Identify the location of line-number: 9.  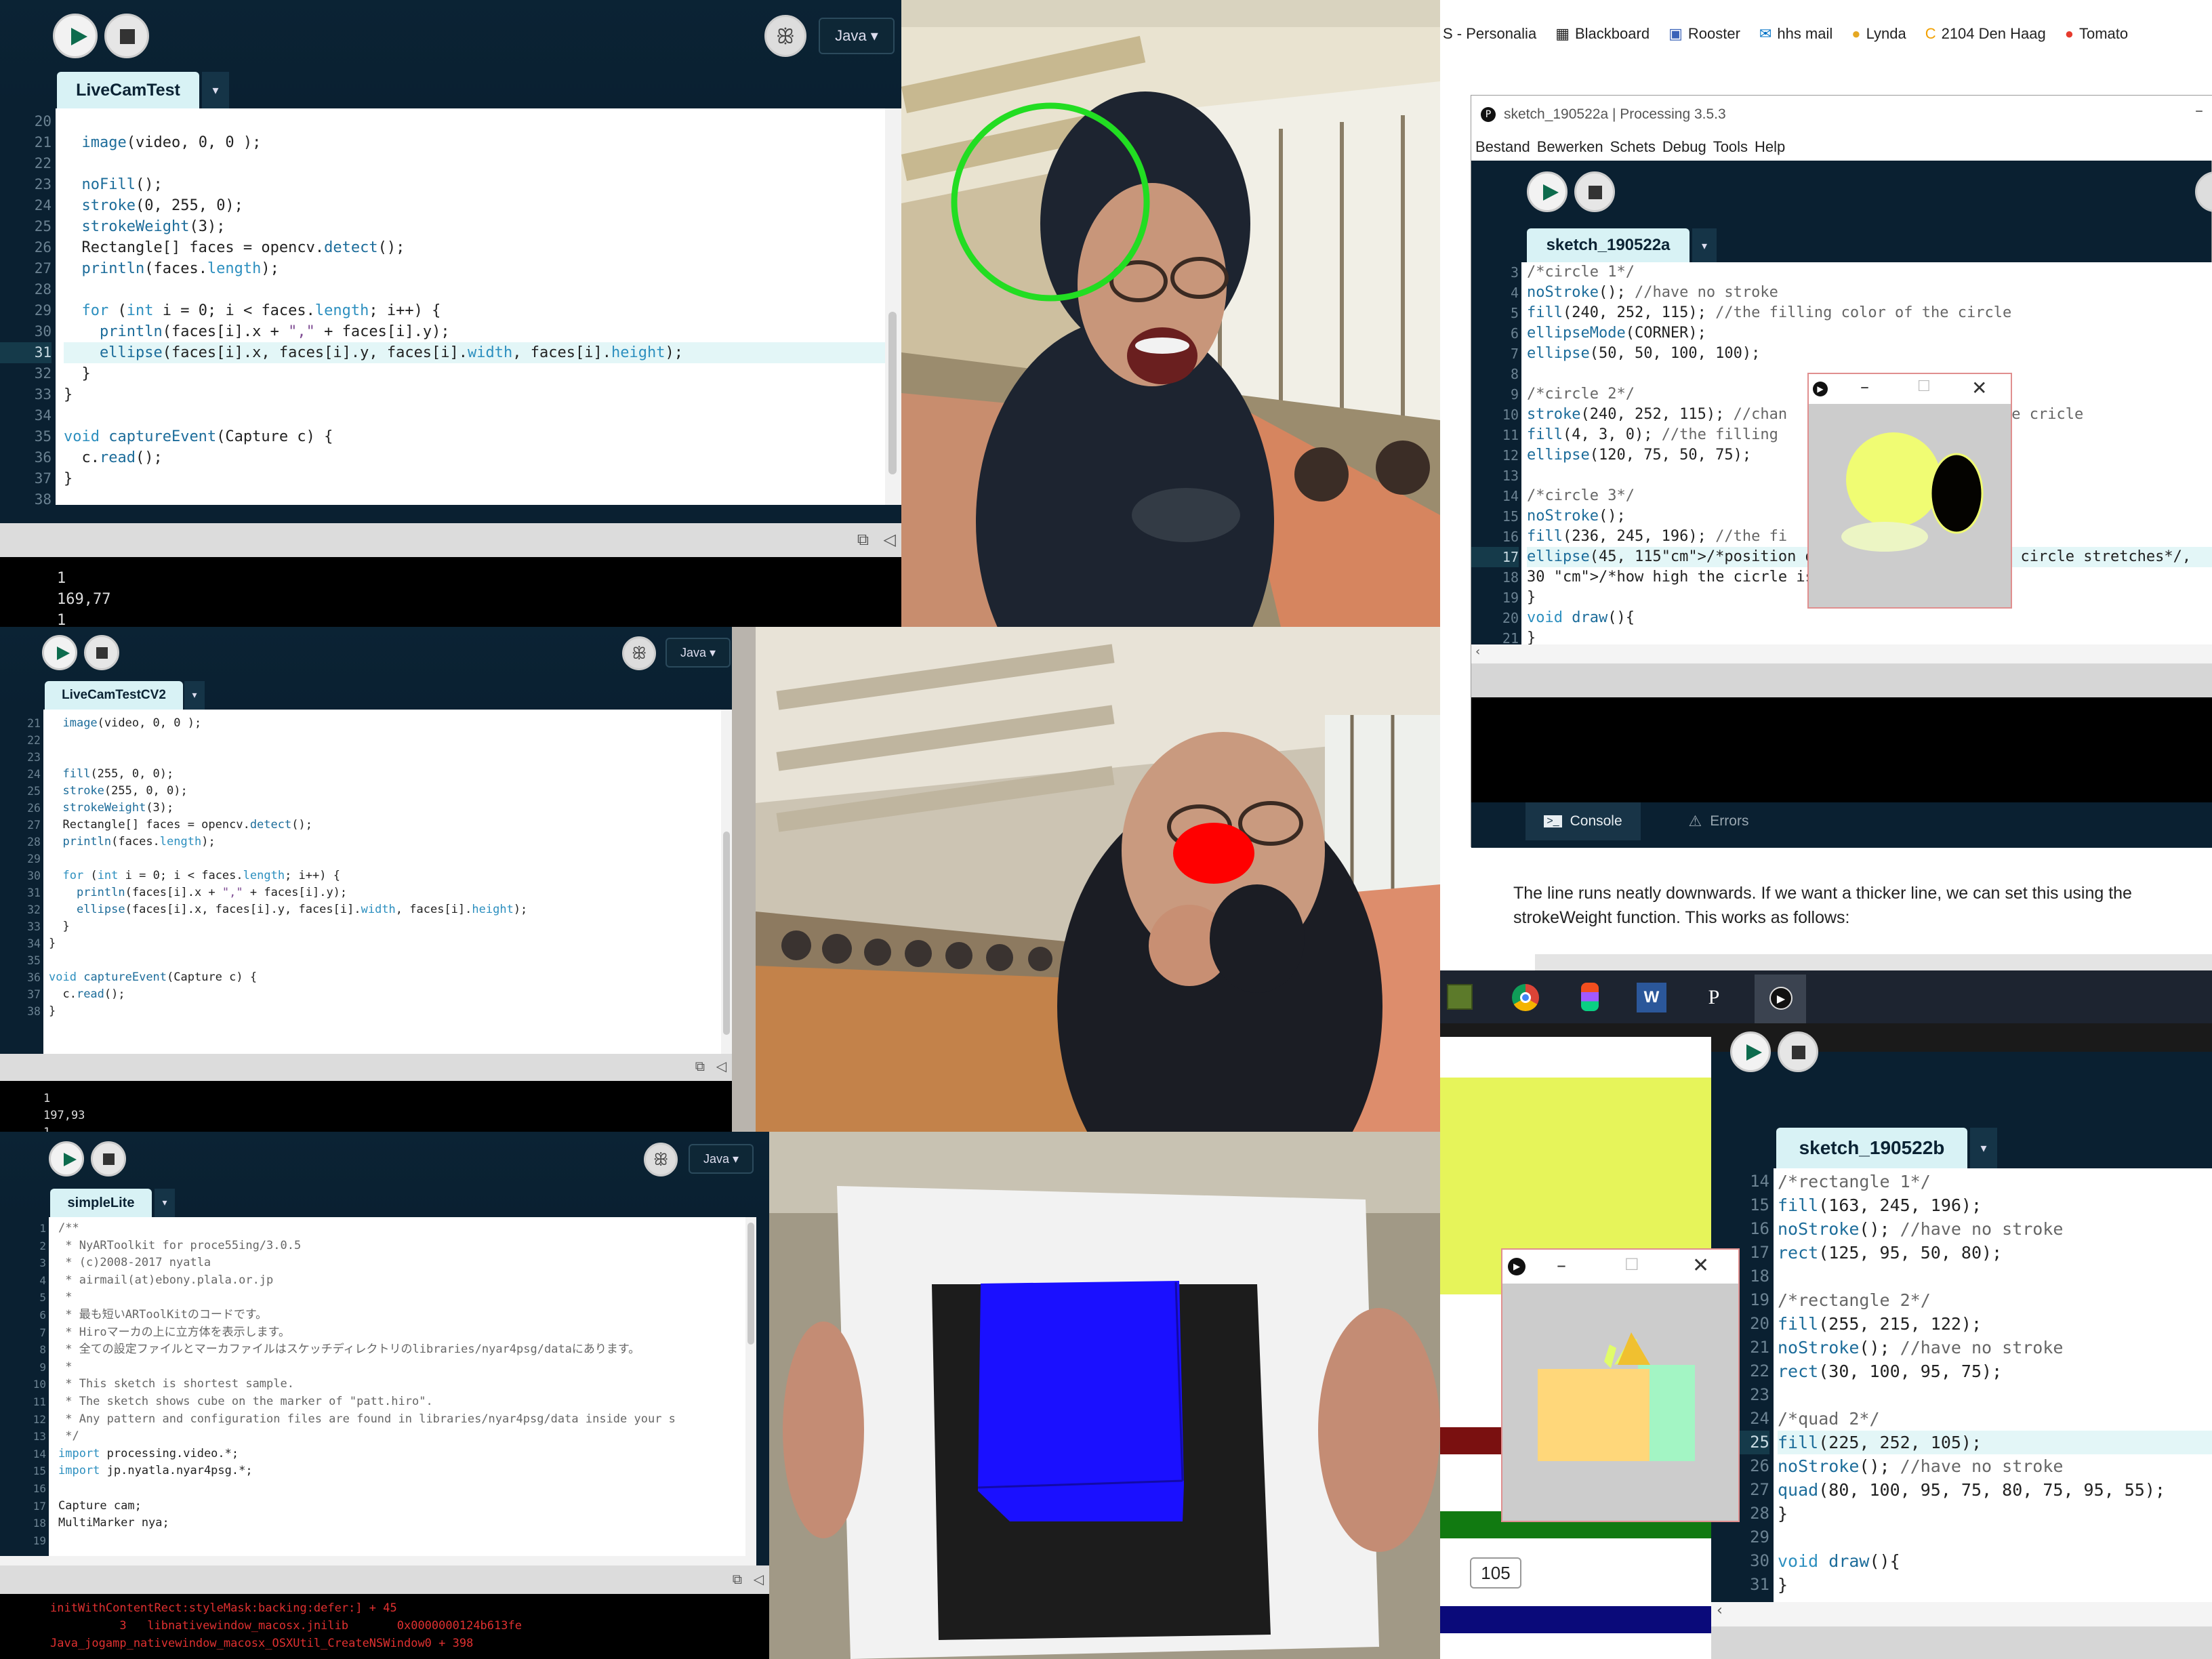
(42, 1367).